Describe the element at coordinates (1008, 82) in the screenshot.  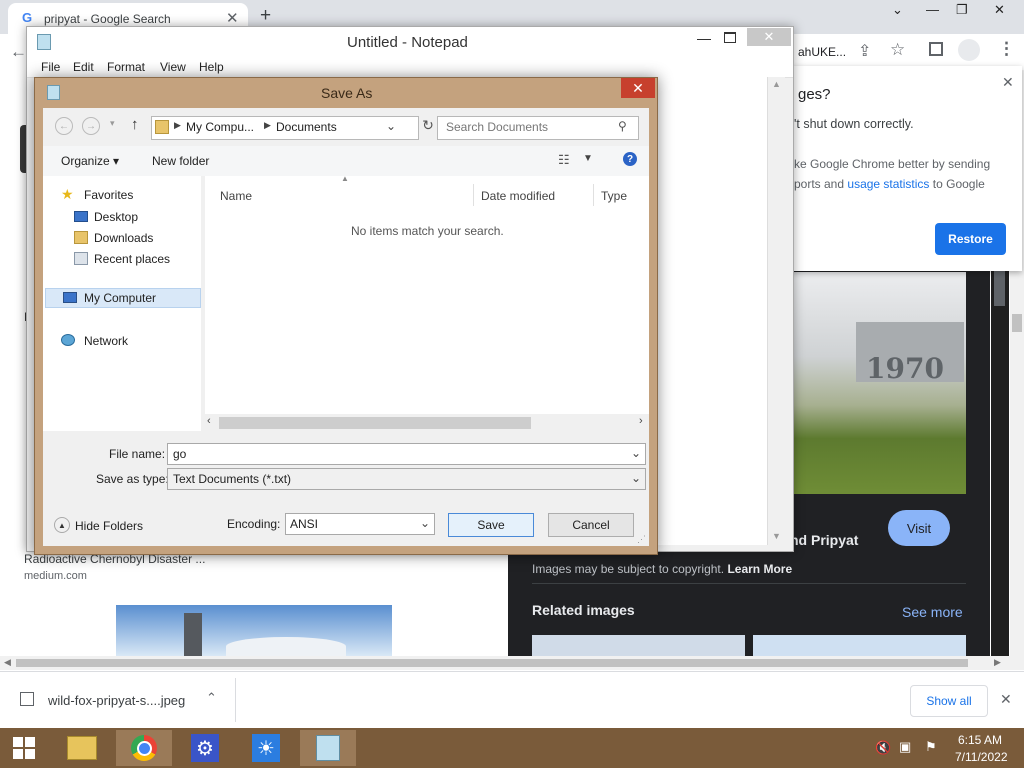
I see `popup-close-icon: ✕` at that location.